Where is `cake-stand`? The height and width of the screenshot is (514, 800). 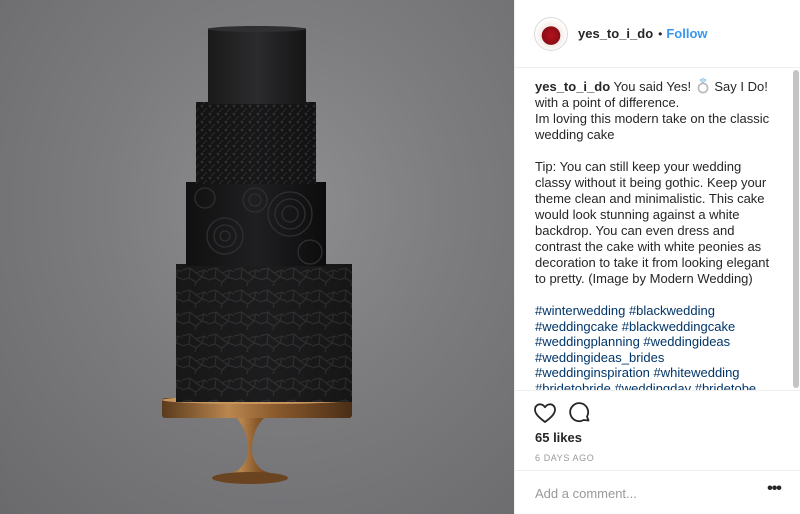
cake-stand is located at coordinates (257, 440).